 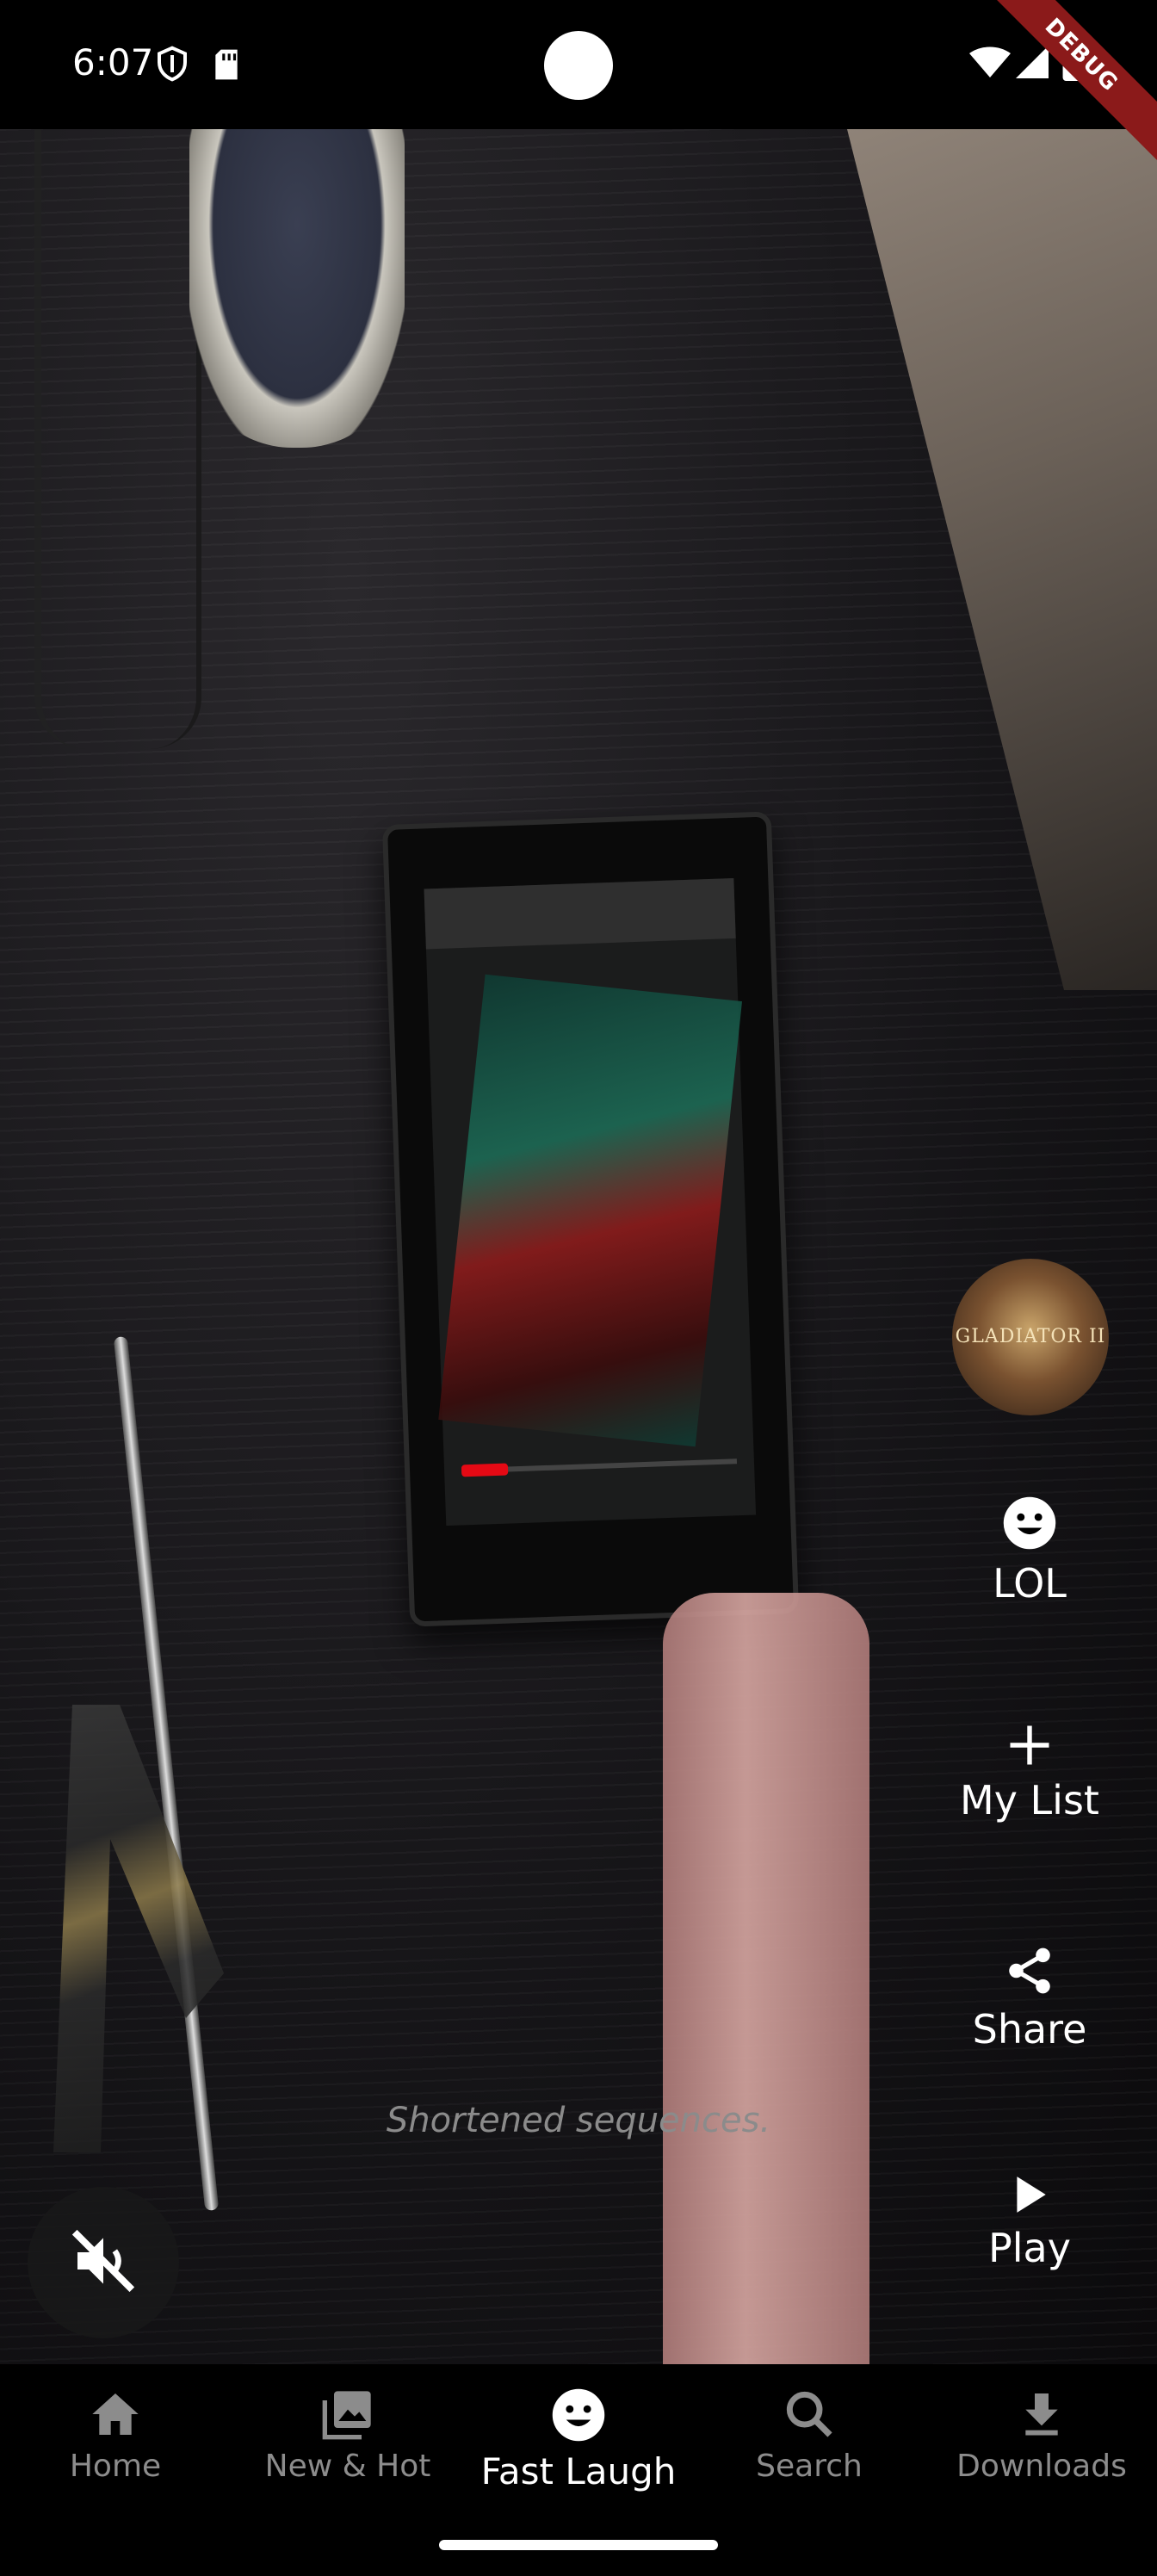 I want to click on home-icon, so click(x=115, y=2414).